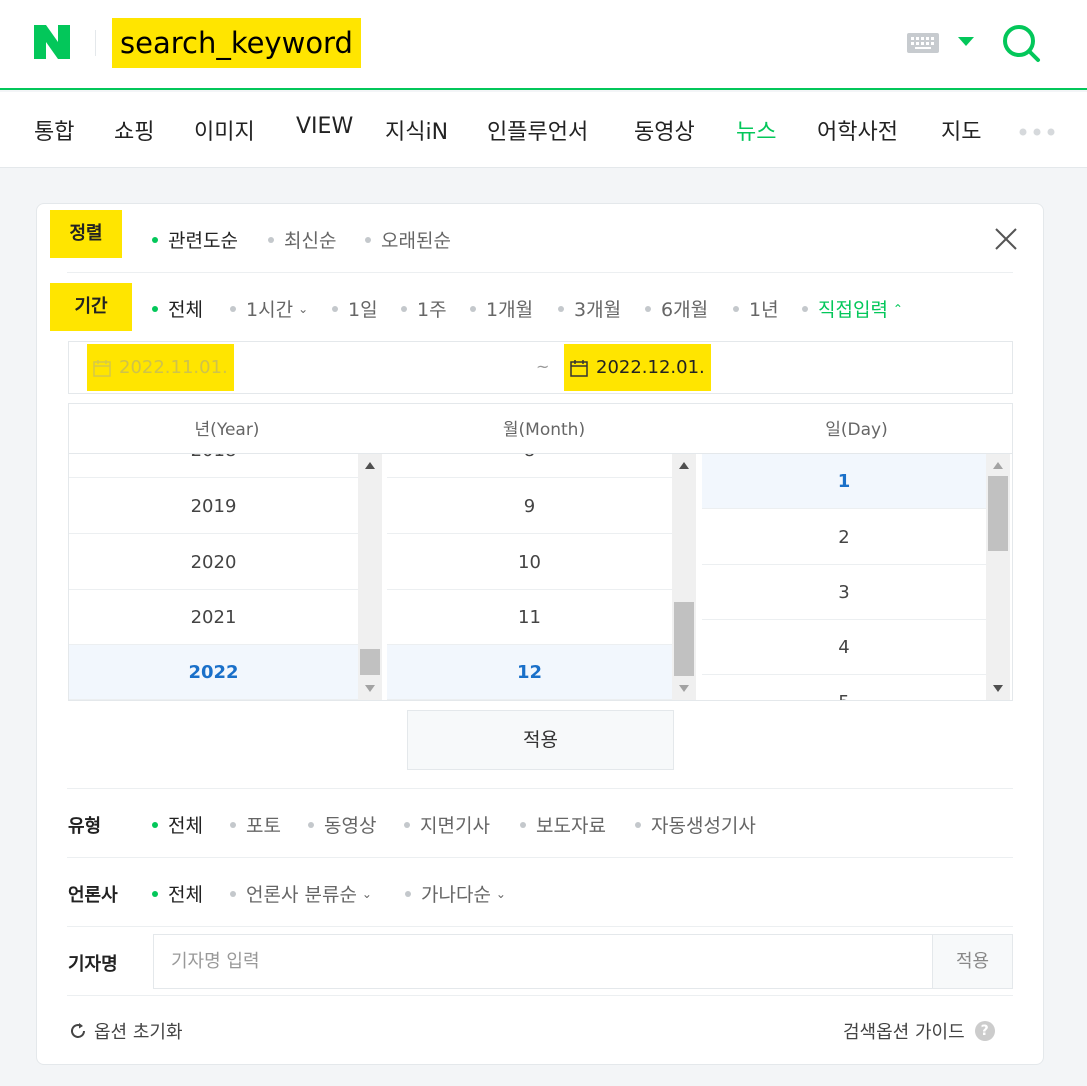 The width and height of the screenshot is (1087, 1086). I want to click on period-option-1week: 1주, so click(424, 308).